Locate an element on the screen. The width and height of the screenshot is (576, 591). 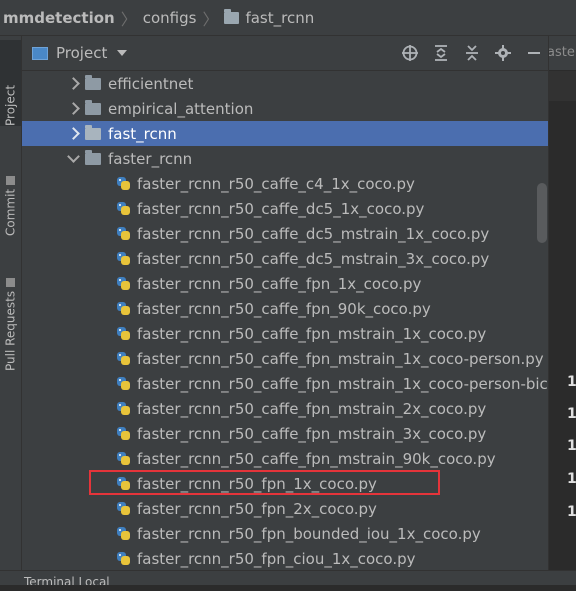
pull-request-icon is located at coordinates (10, 282).